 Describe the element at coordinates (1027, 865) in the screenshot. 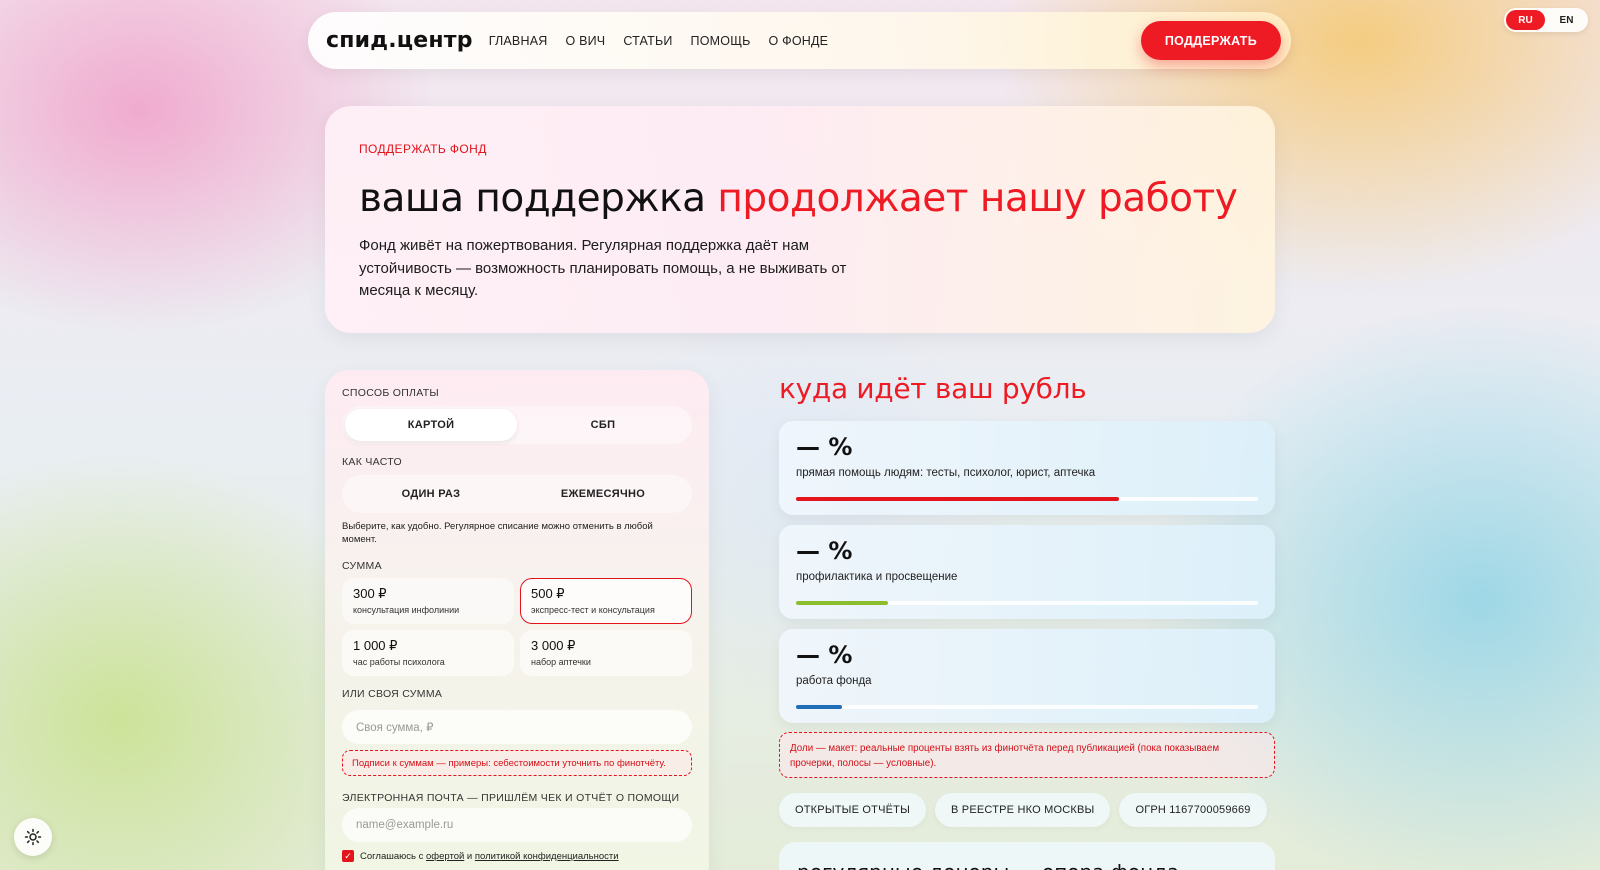

I see `regular-donors-title: регулярные доноры — опора фонда` at that location.